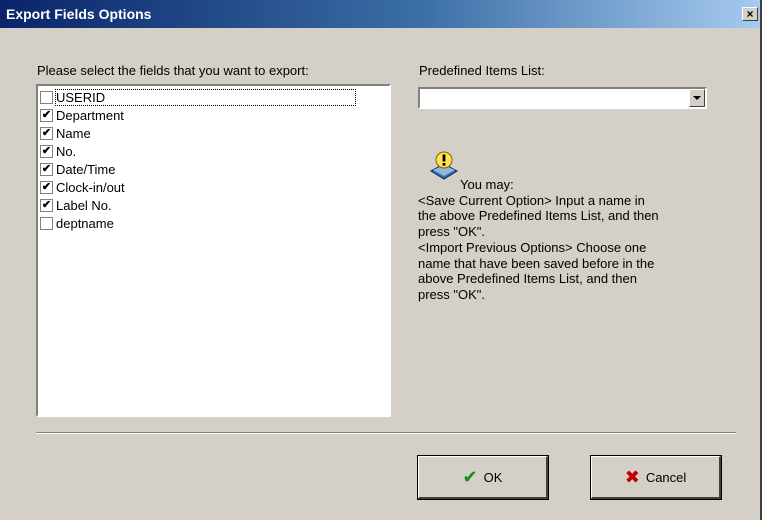  I want to click on list-item-deptname: deptname, so click(77, 223).